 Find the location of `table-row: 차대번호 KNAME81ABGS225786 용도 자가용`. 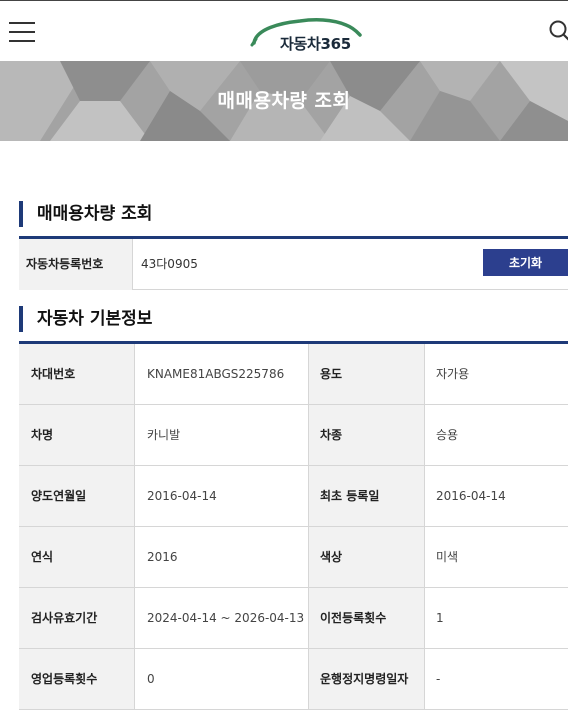

table-row: 차대번호 KNAME81ABGS225786 용도 자가용 is located at coordinates (293, 374).